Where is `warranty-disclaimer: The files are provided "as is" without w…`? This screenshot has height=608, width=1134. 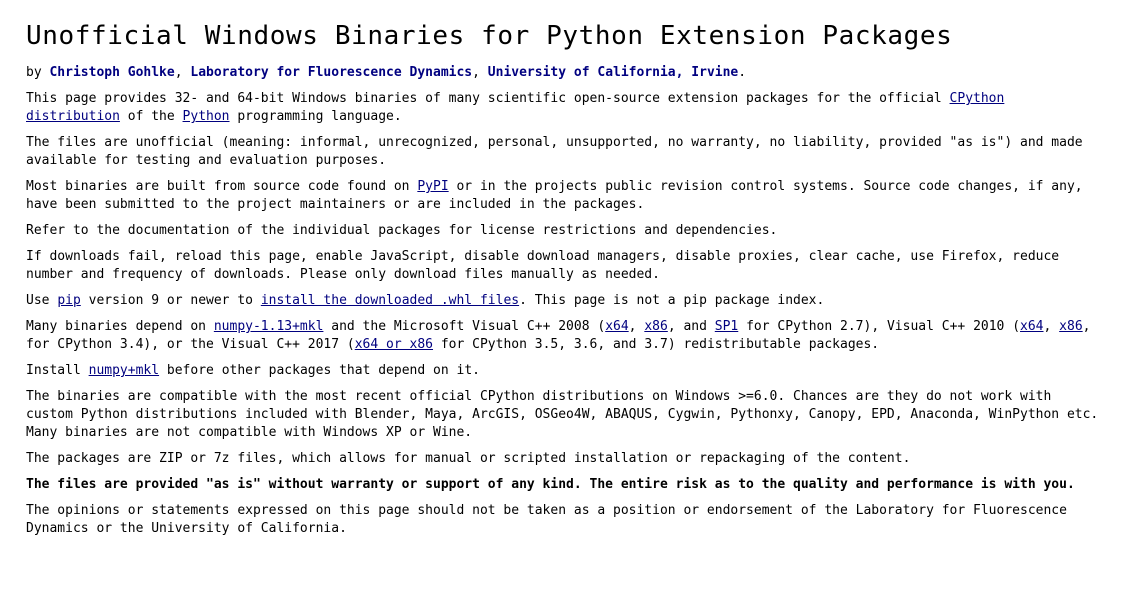
warranty-disclaimer: The files are provided "as is" without w… is located at coordinates (550, 484).